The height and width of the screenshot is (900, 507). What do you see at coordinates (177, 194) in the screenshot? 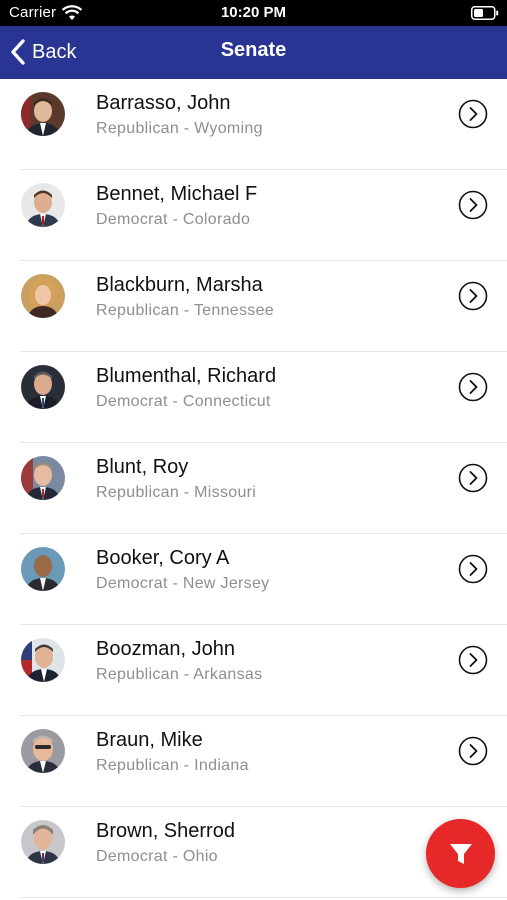
I see `senator-name: Bennet, Michael F` at bounding box center [177, 194].